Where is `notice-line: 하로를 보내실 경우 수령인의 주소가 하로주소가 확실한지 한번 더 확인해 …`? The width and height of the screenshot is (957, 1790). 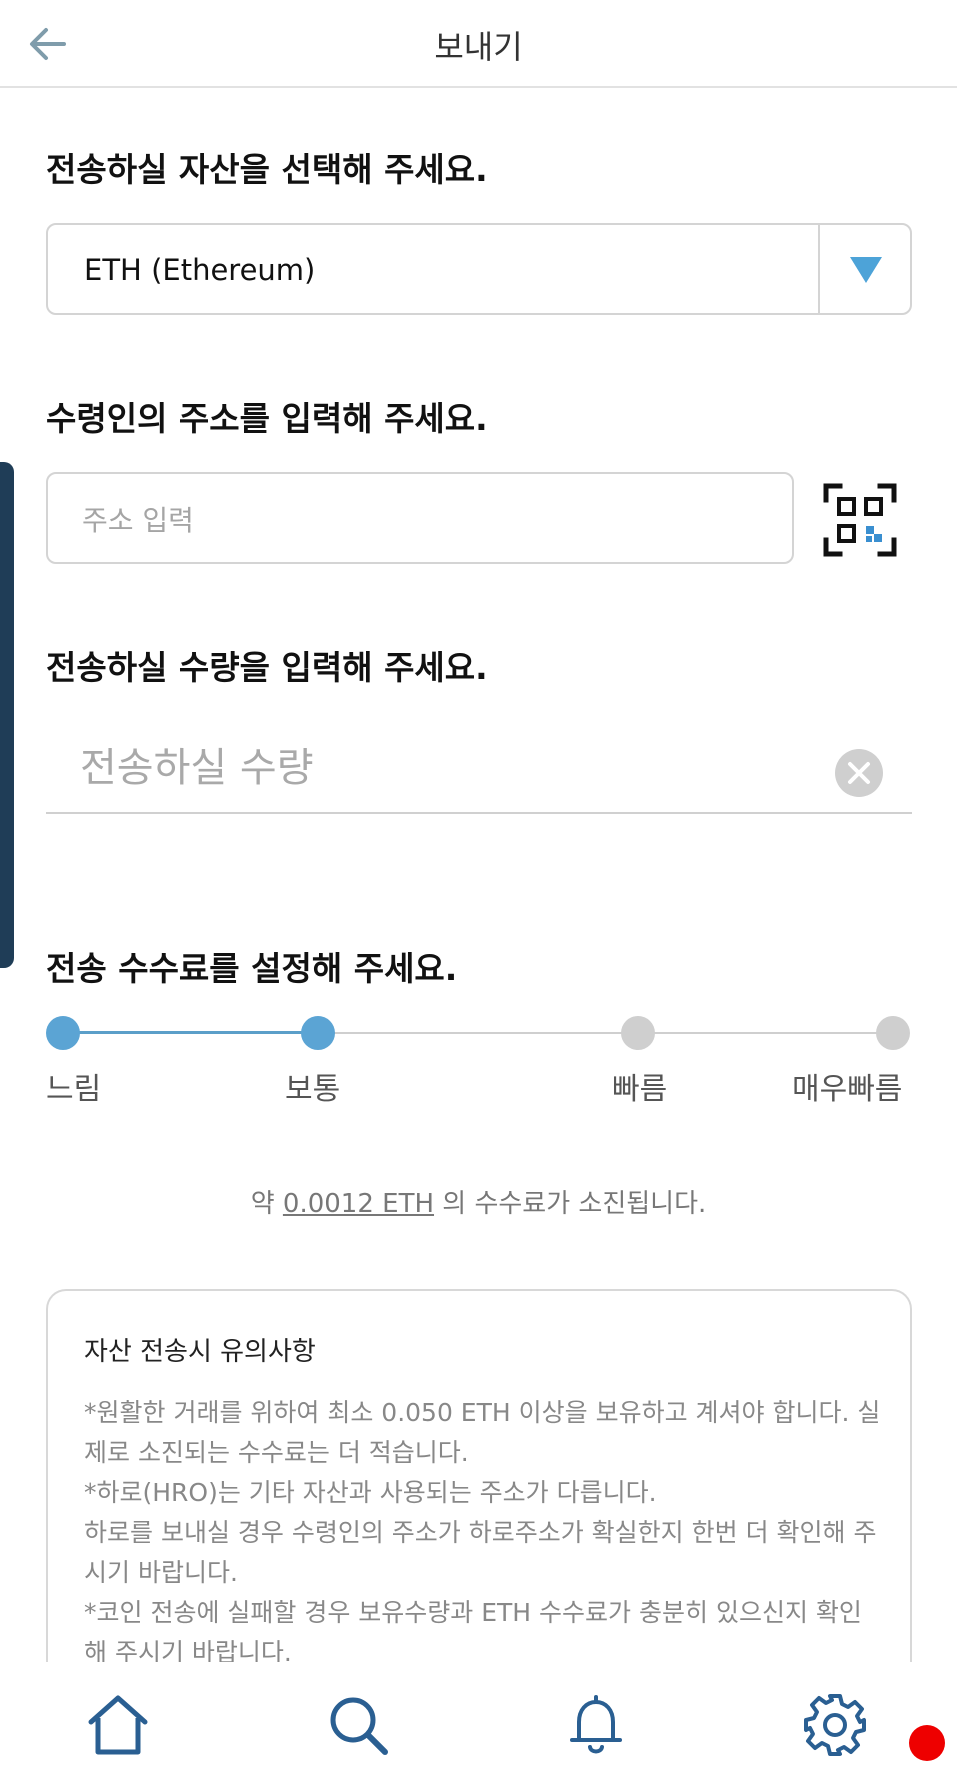 notice-line: 하로를 보내실 경우 수령인의 주소가 하로주소가 확실한지 한번 더 확인해 … is located at coordinates (480, 1552).